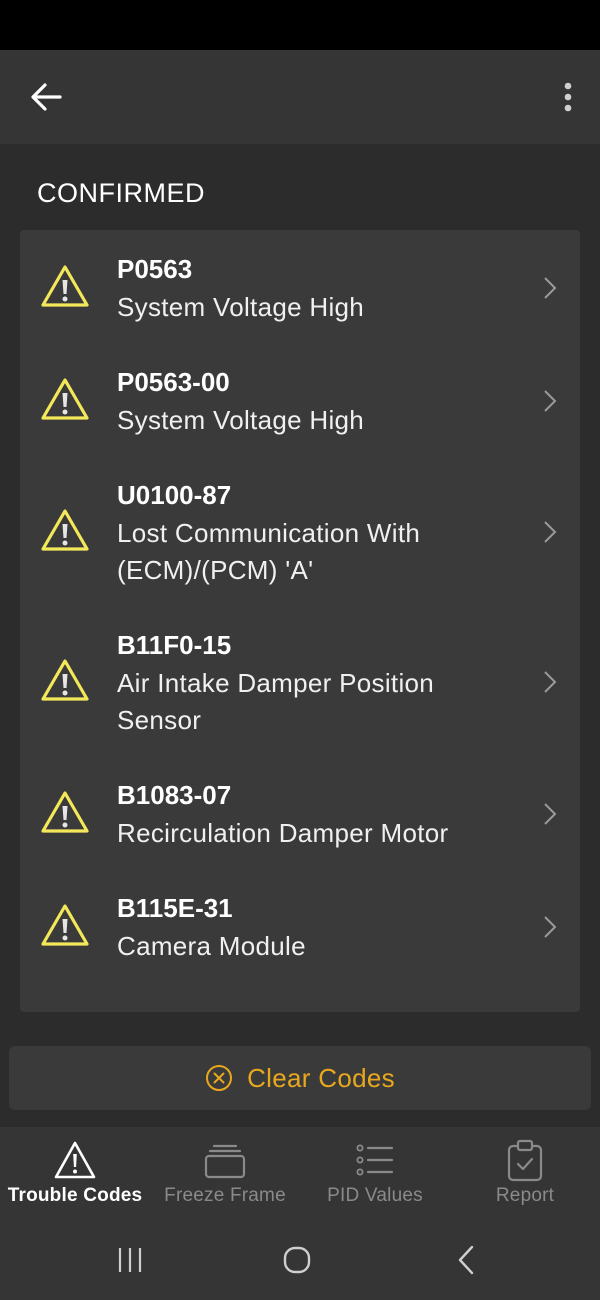  I want to click on trouble-code: P0563, so click(155, 269).